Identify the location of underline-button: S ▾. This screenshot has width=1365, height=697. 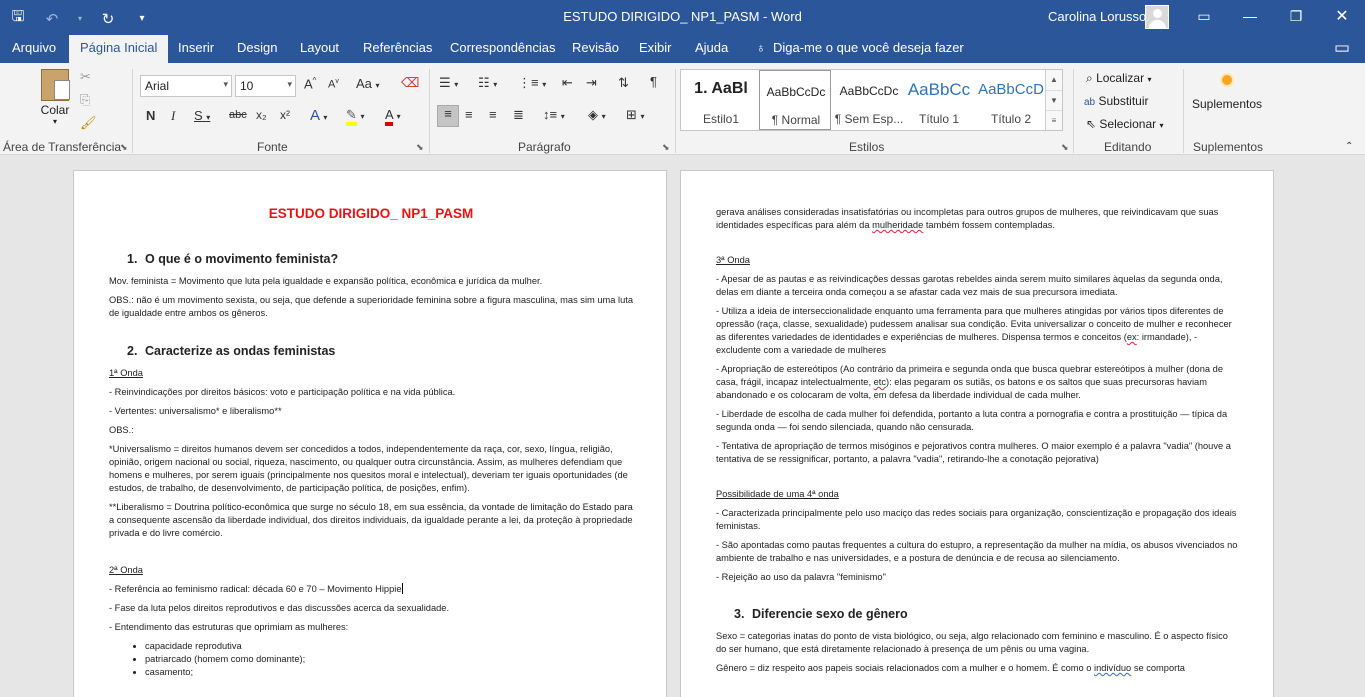
(202, 115).